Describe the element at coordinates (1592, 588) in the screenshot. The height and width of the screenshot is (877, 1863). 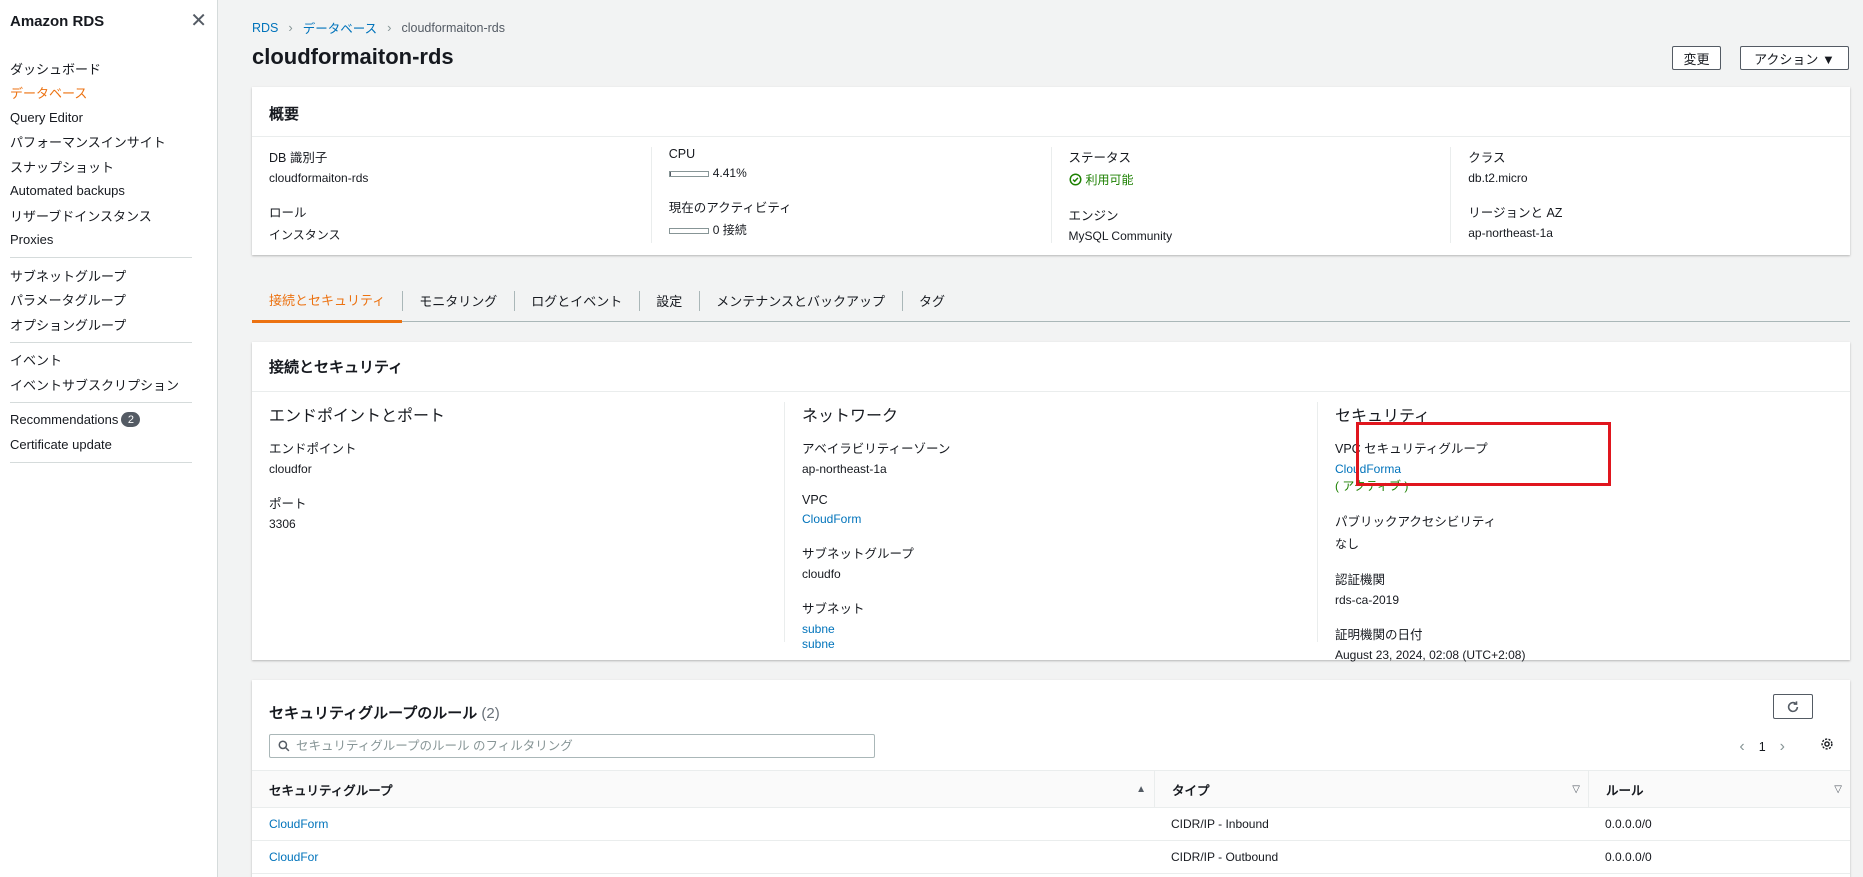
I see `certificate-authority: 認証機関 rds-ca-2019` at that location.